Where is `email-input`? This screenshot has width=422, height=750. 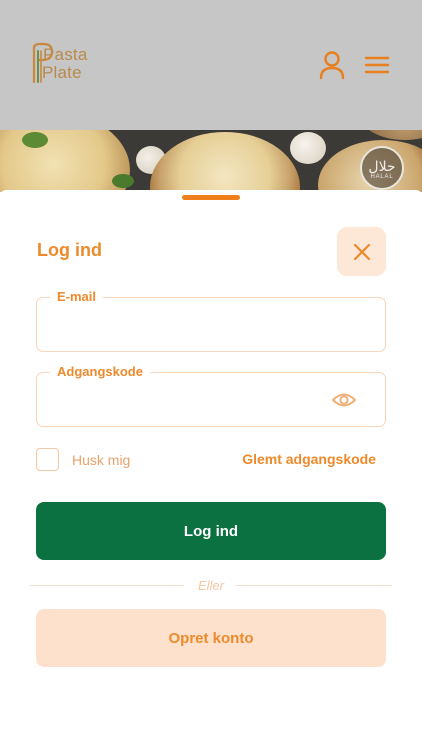
email-input is located at coordinates (189, 325).